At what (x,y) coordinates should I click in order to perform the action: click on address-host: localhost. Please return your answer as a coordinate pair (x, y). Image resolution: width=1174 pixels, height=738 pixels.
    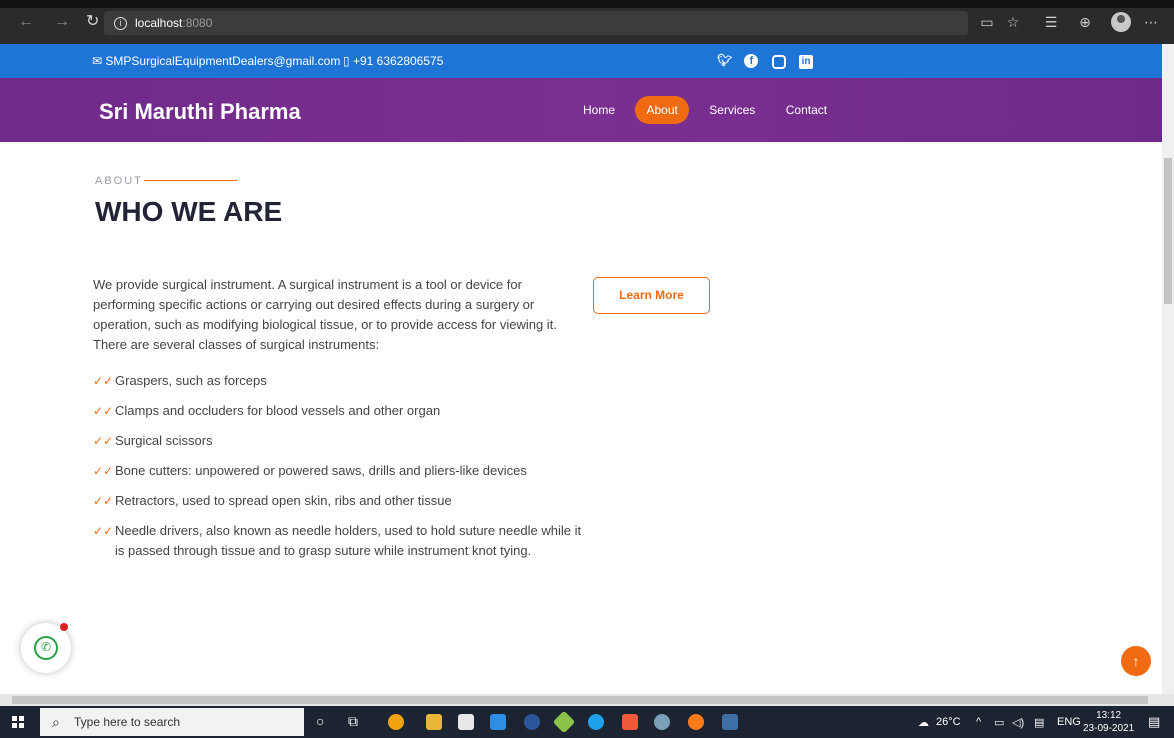
    Looking at the image, I should click on (159, 23).